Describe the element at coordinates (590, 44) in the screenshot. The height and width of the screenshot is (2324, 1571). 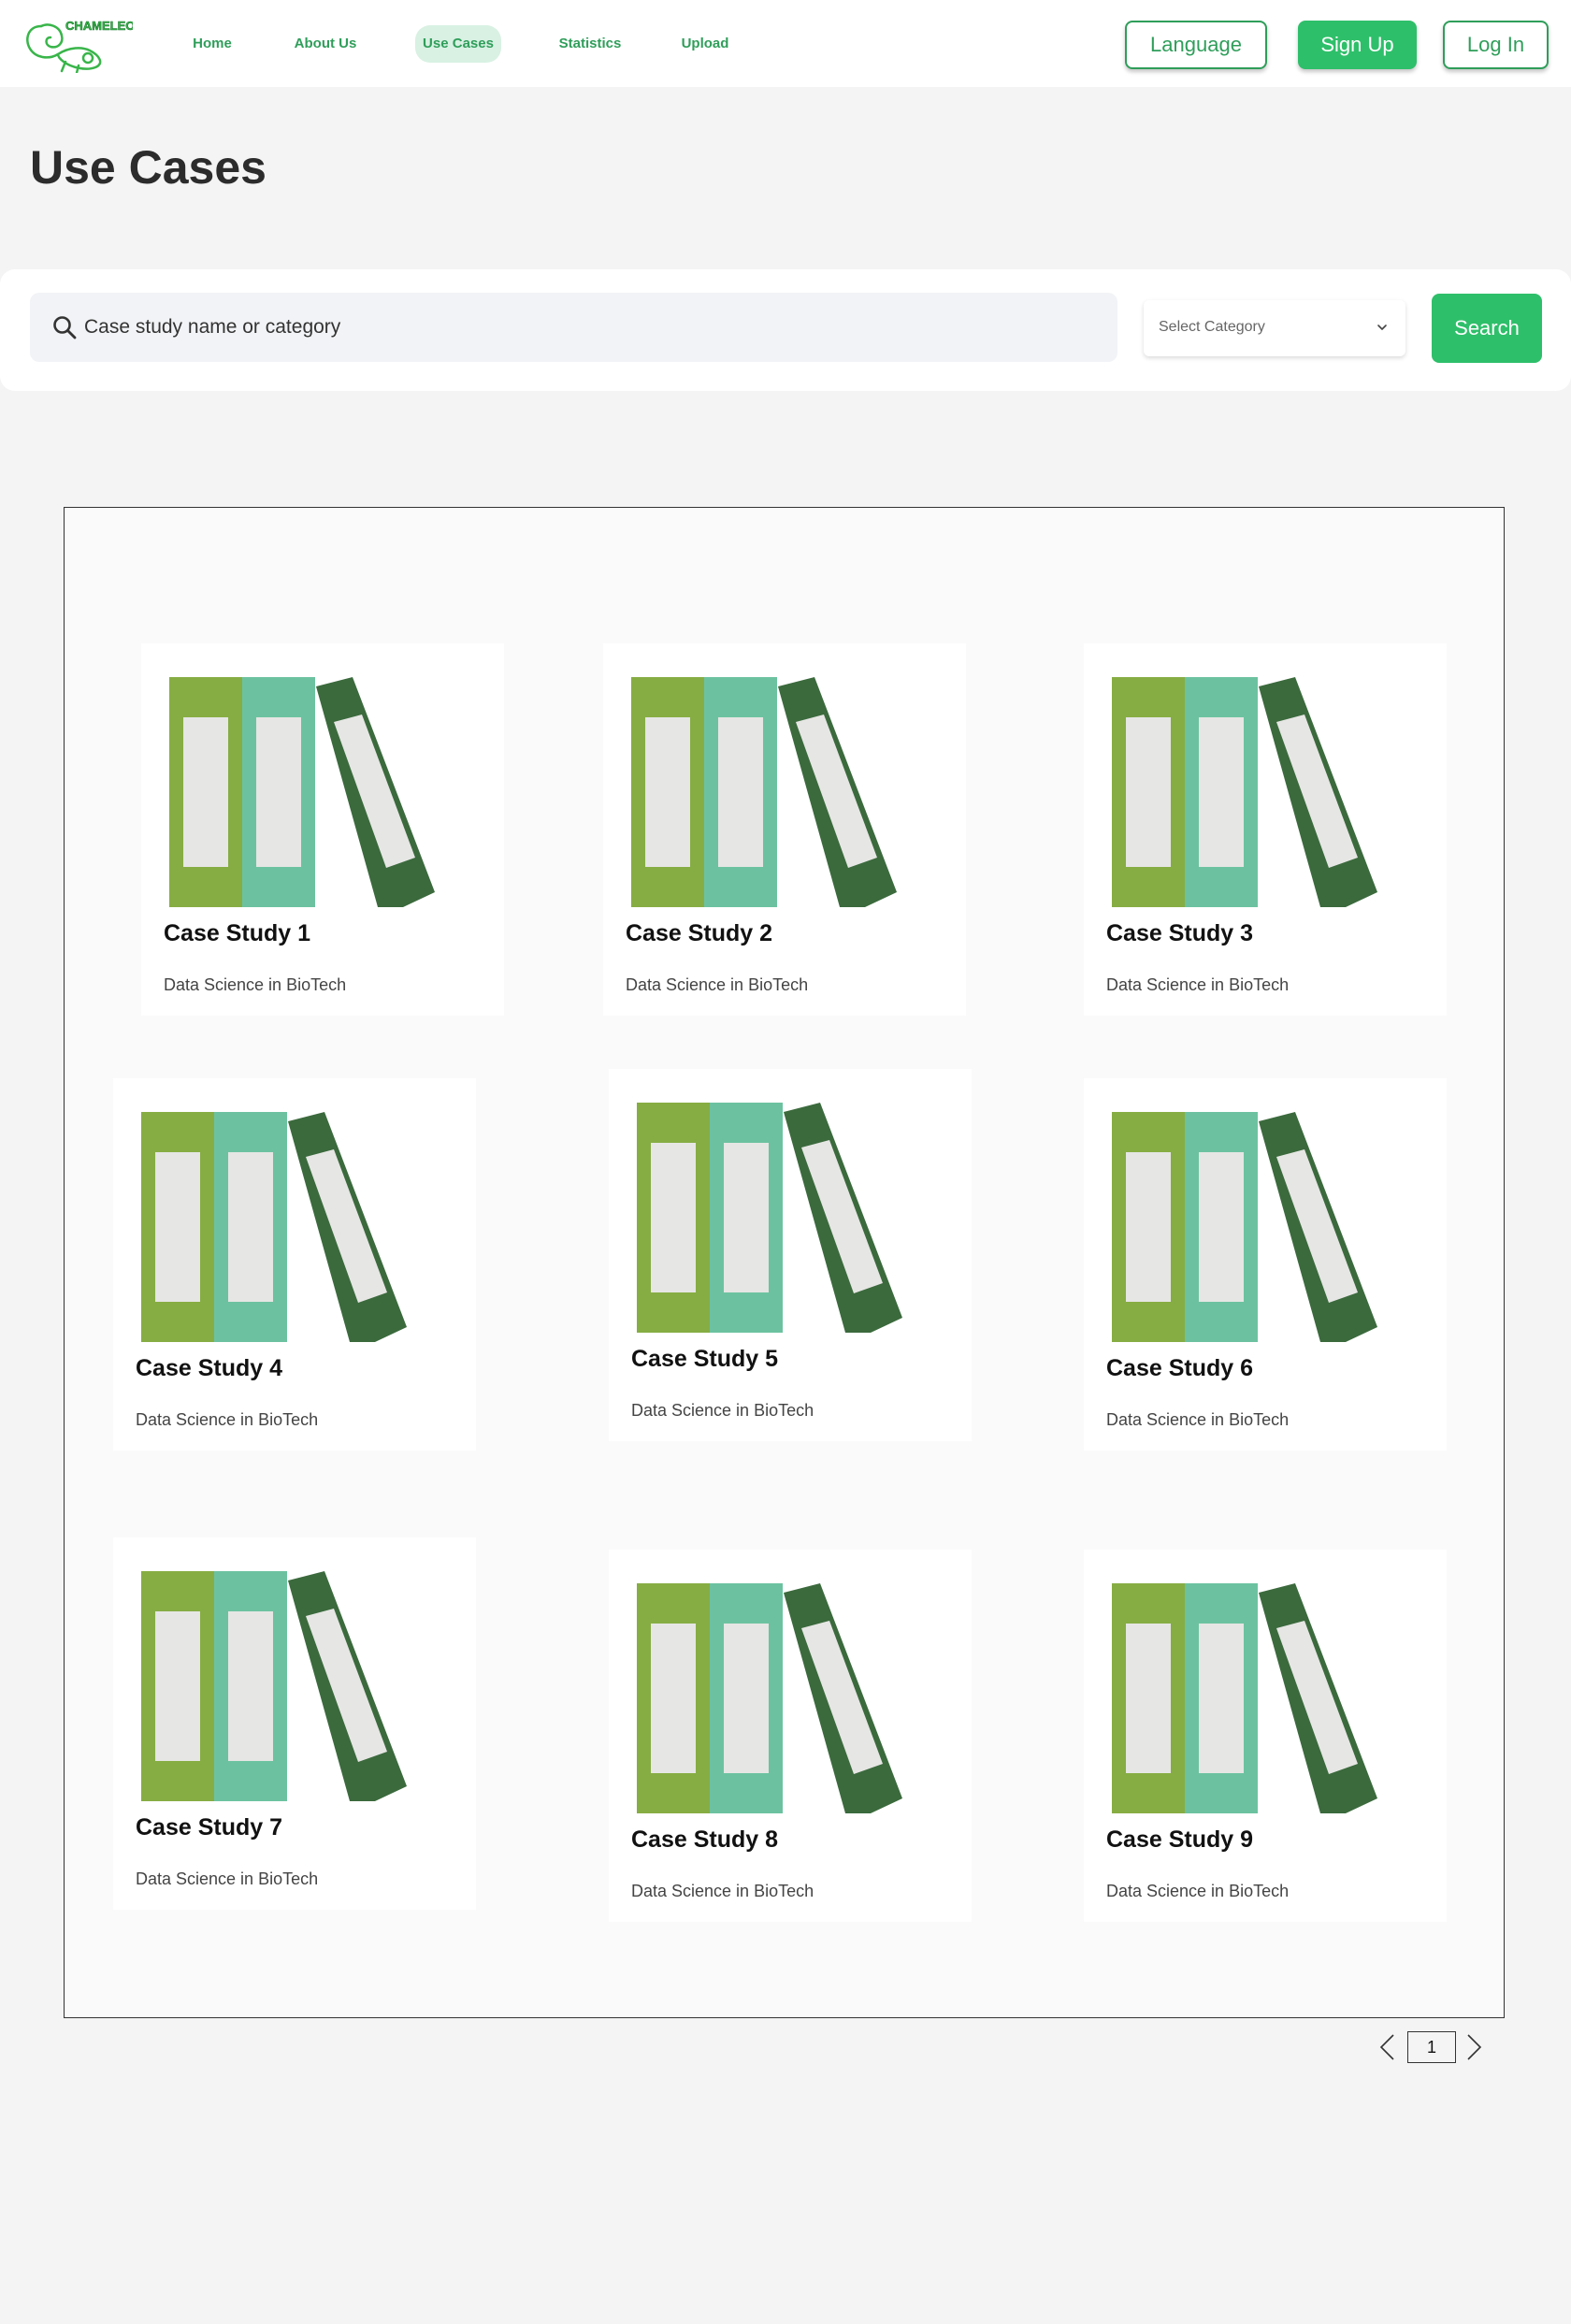
I see `nav-statistics: Statistics` at that location.